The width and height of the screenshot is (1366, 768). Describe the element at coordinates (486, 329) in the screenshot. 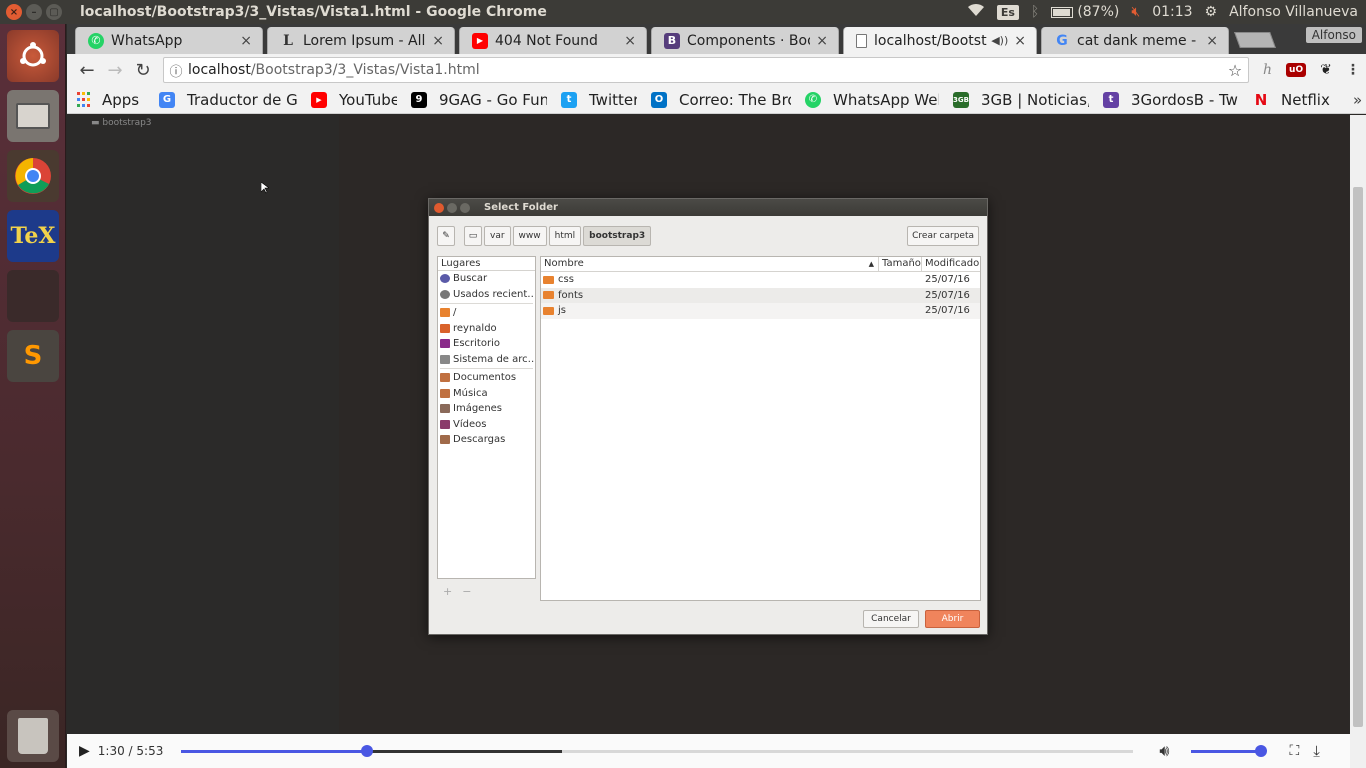

I see `place-home: reynaldo` at that location.